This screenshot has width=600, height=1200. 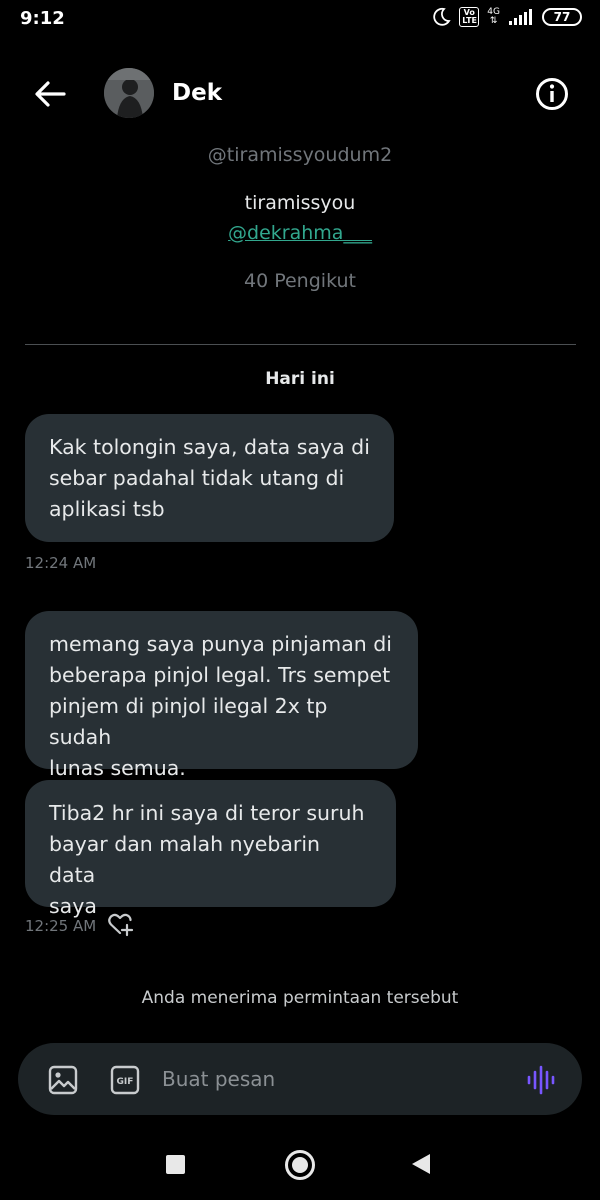 I want to click on back-button, so click(x=50, y=94).